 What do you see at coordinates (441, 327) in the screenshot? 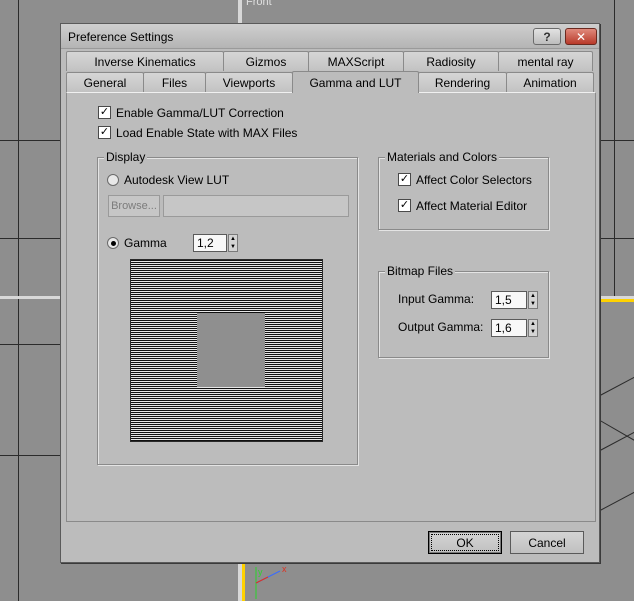
I see `output-gamma-label: Output Gamma:` at bounding box center [441, 327].